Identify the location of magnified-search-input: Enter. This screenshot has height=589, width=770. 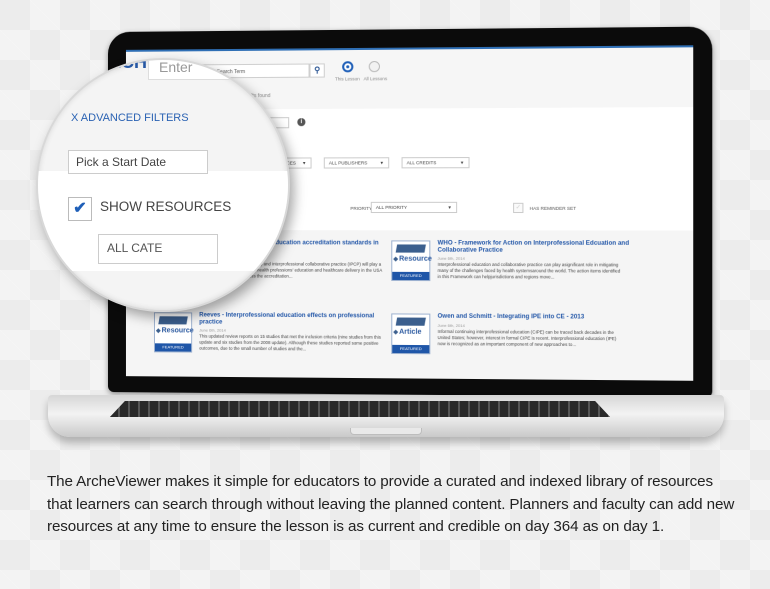
(193, 70).